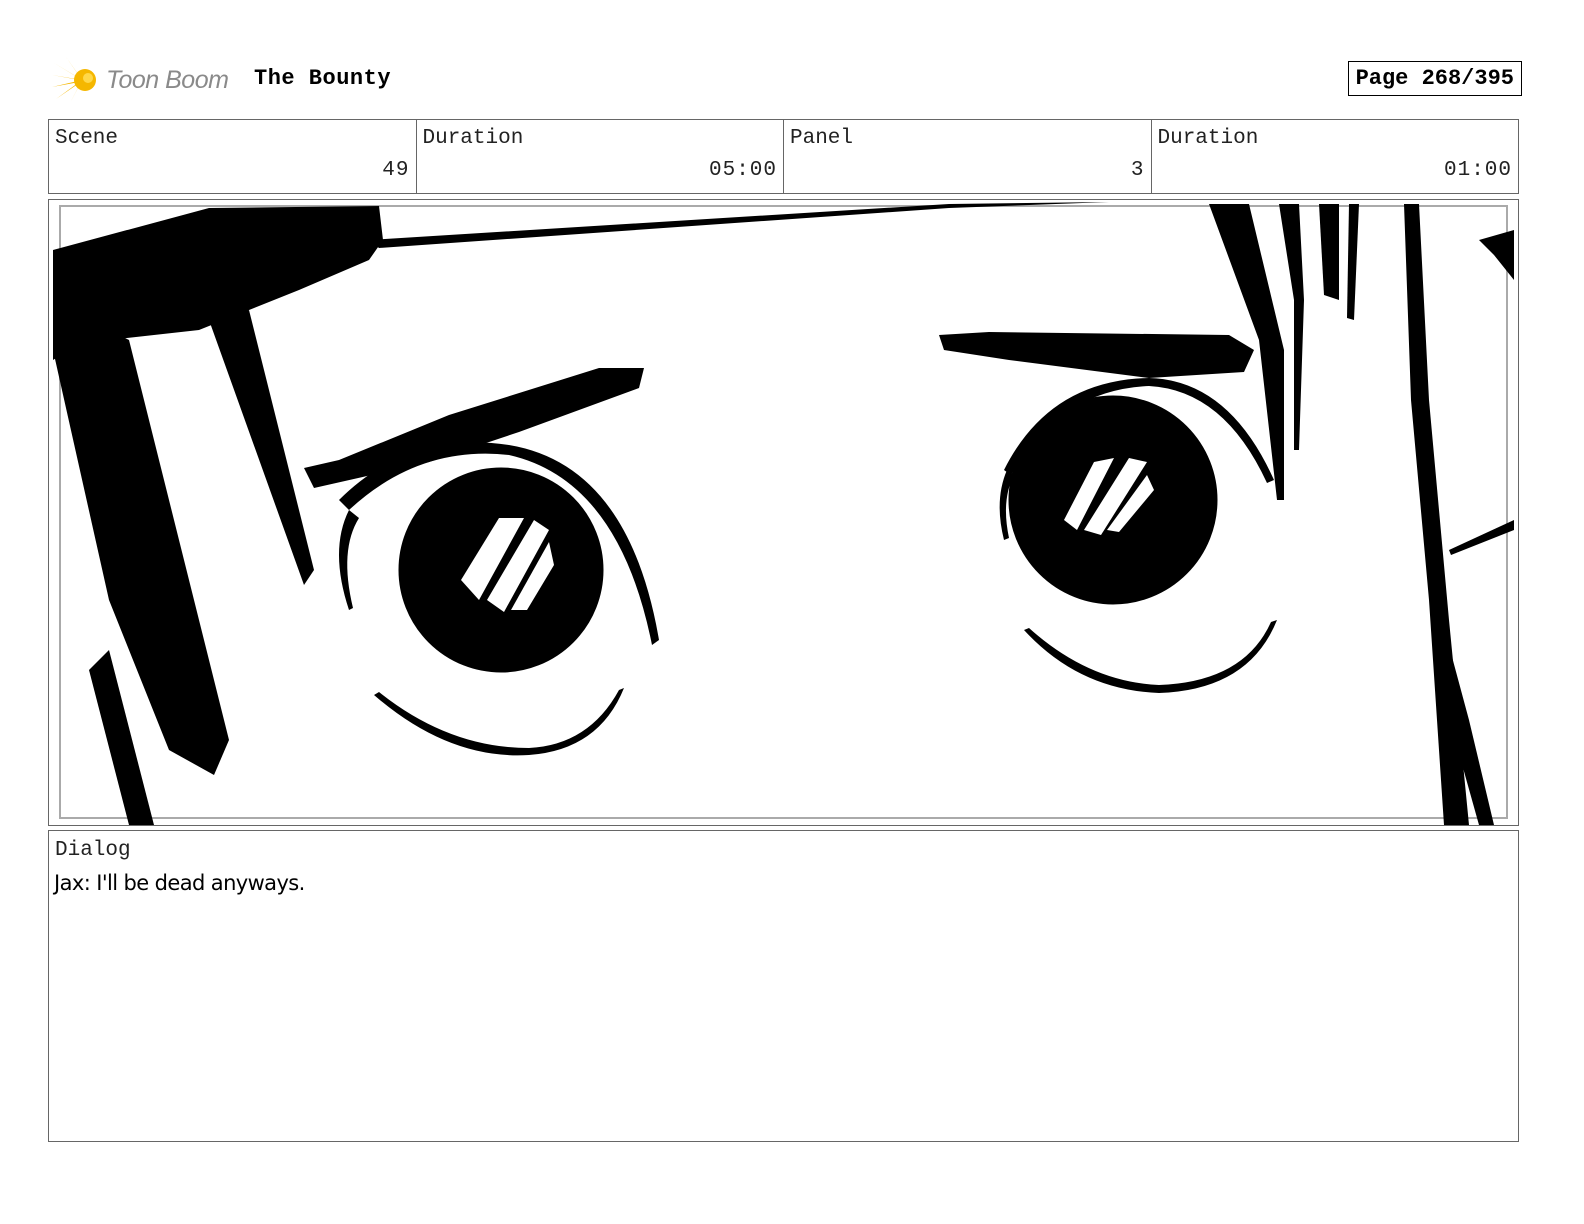 This screenshot has height=1224, width=1584. I want to click on page-number: Page 268/395, so click(1434, 78).